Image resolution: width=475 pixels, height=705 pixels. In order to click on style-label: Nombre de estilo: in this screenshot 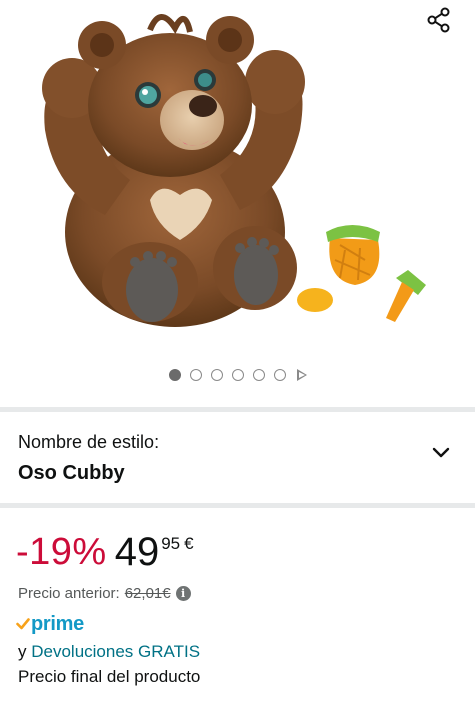, I will do `click(89, 442)`.